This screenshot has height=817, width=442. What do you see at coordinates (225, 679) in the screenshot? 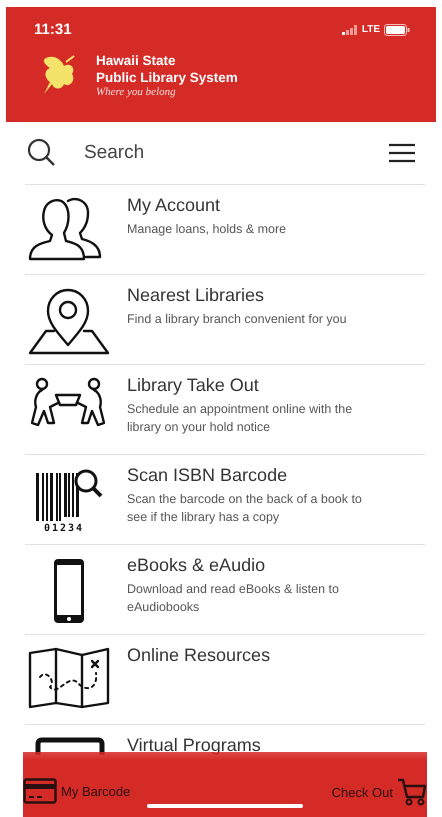
I see `menu-item: Online Resources` at bounding box center [225, 679].